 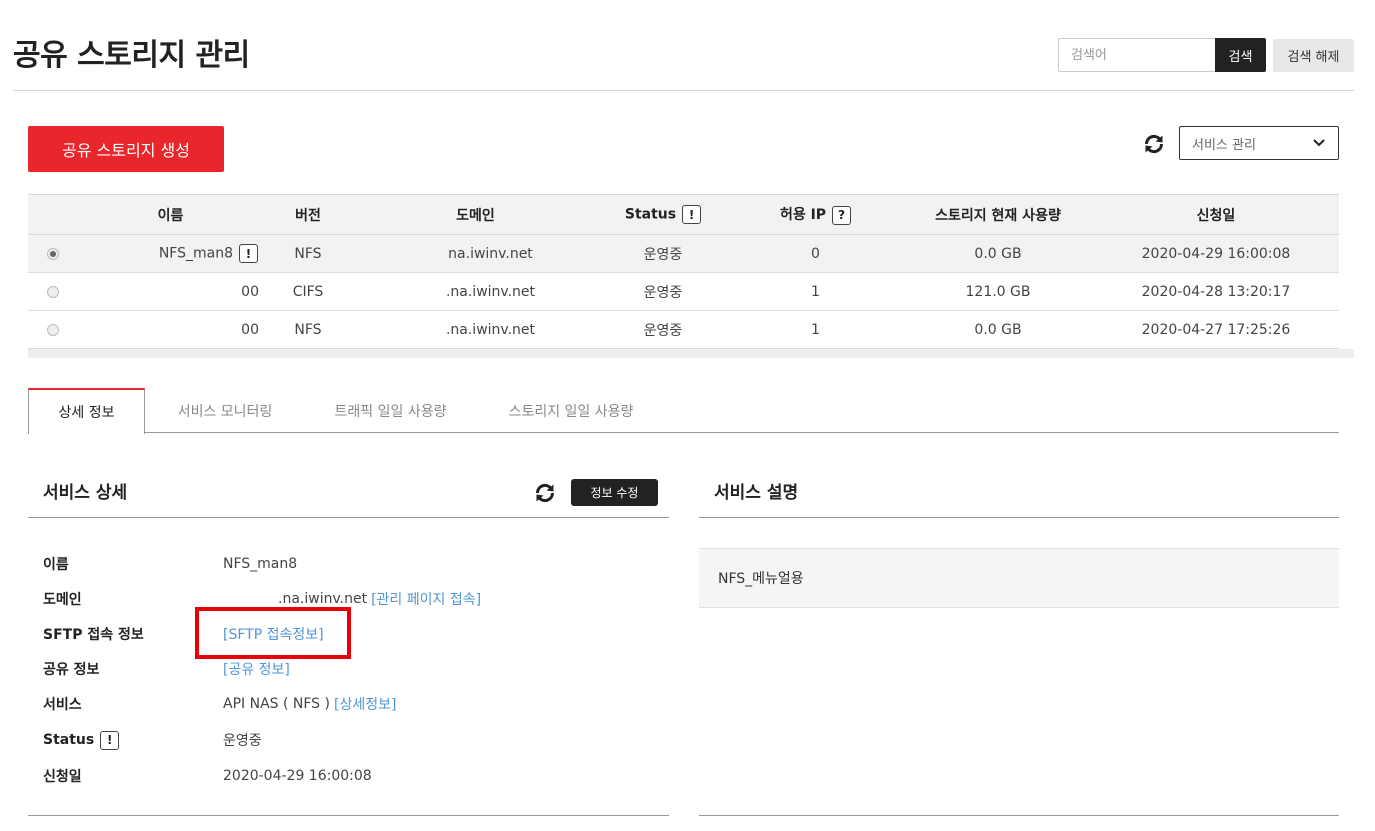 I want to click on row-date: 2020-04-27 17:25:26, so click(x=1216, y=329).